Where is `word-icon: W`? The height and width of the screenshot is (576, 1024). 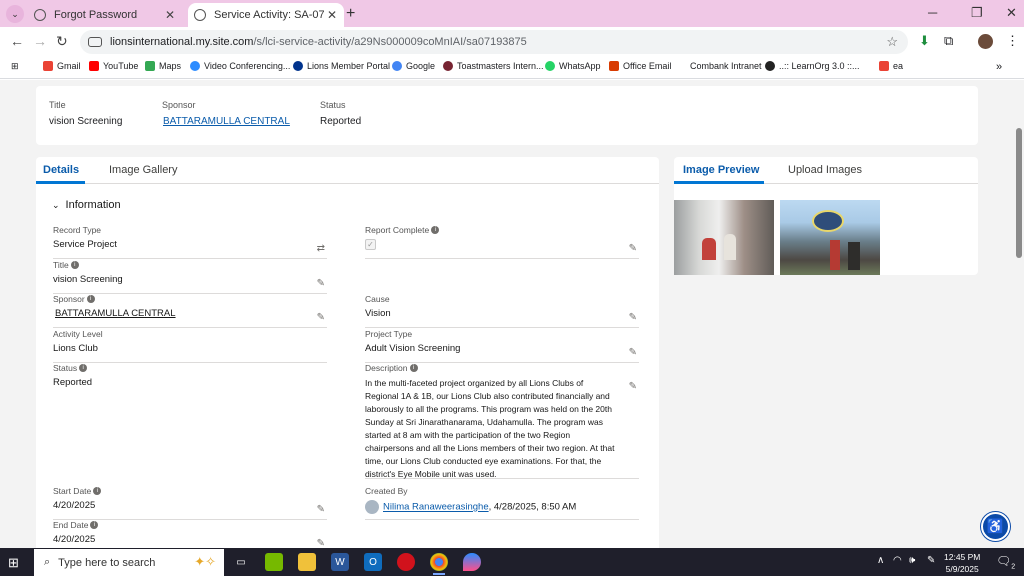 word-icon: W is located at coordinates (340, 562).